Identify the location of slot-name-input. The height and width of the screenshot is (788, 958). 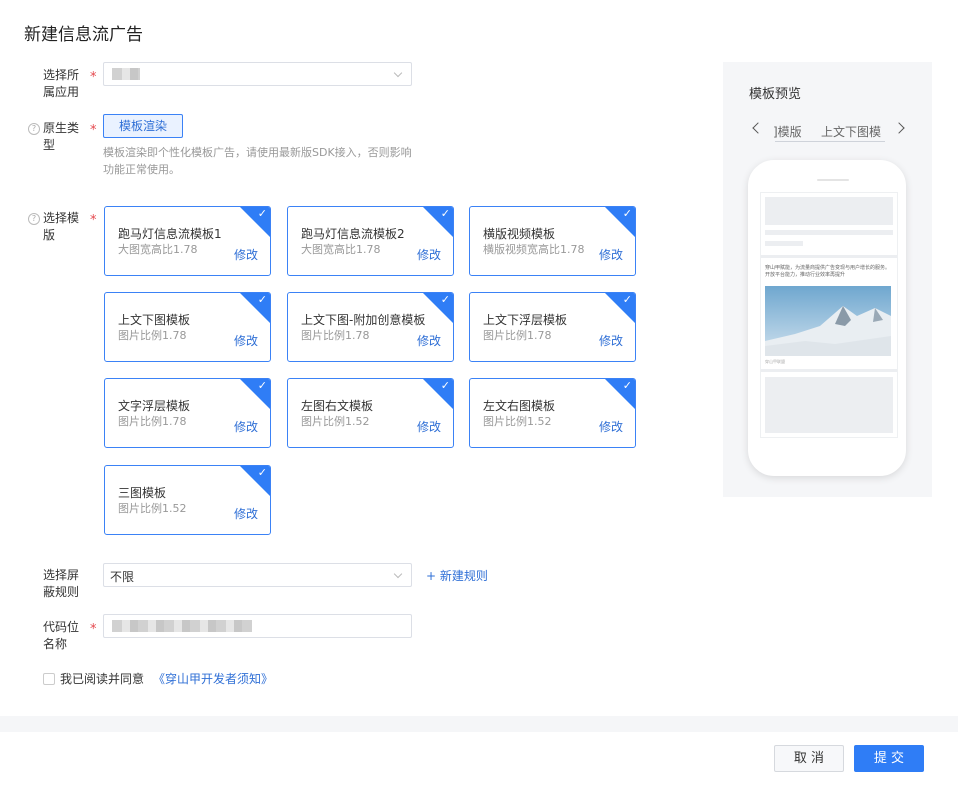
(257, 626).